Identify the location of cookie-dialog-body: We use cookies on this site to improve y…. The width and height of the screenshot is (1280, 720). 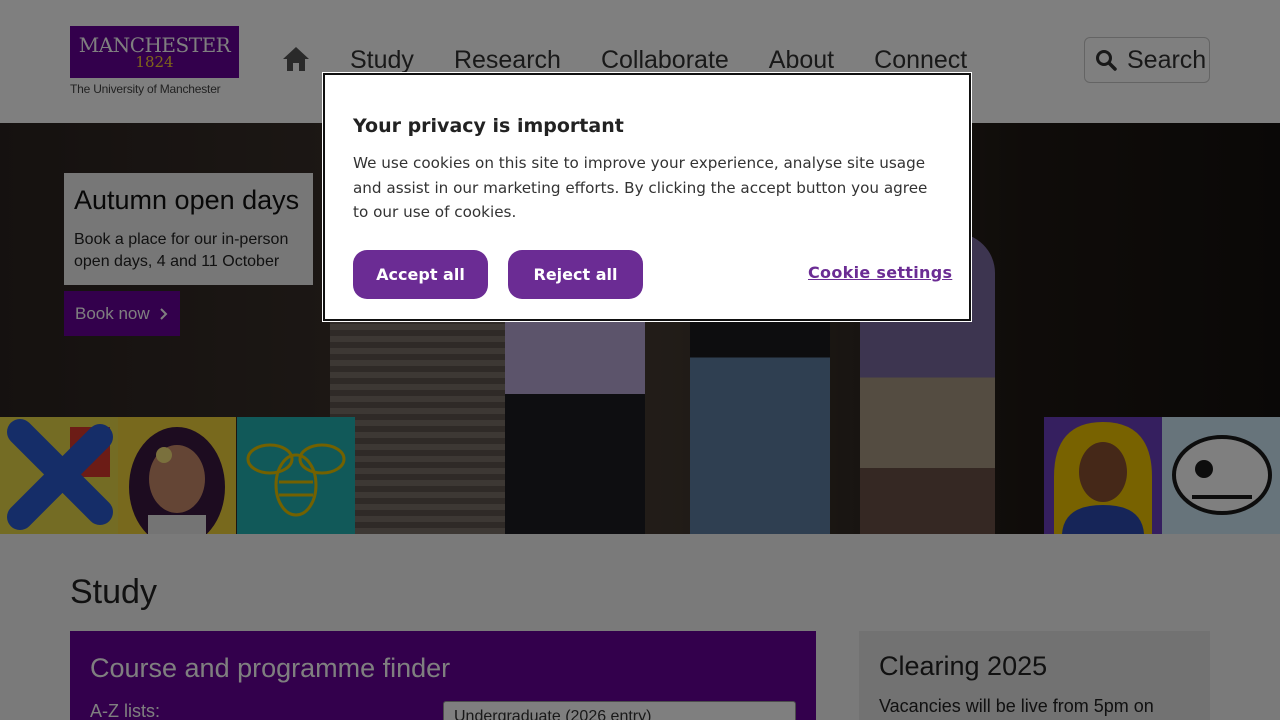
(640, 187).